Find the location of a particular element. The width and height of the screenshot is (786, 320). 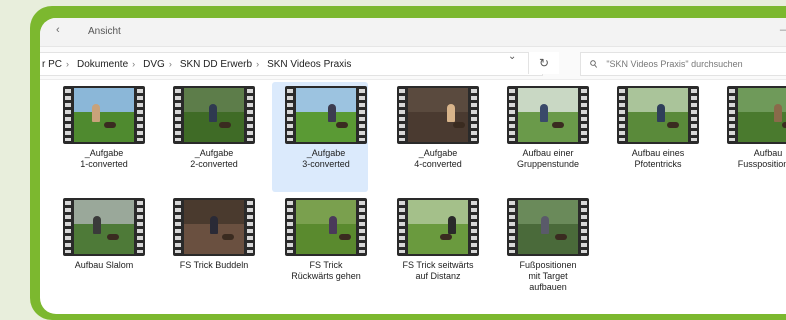

file-name: _Aufgabe 2-converted is located at coordinates (214, 158).